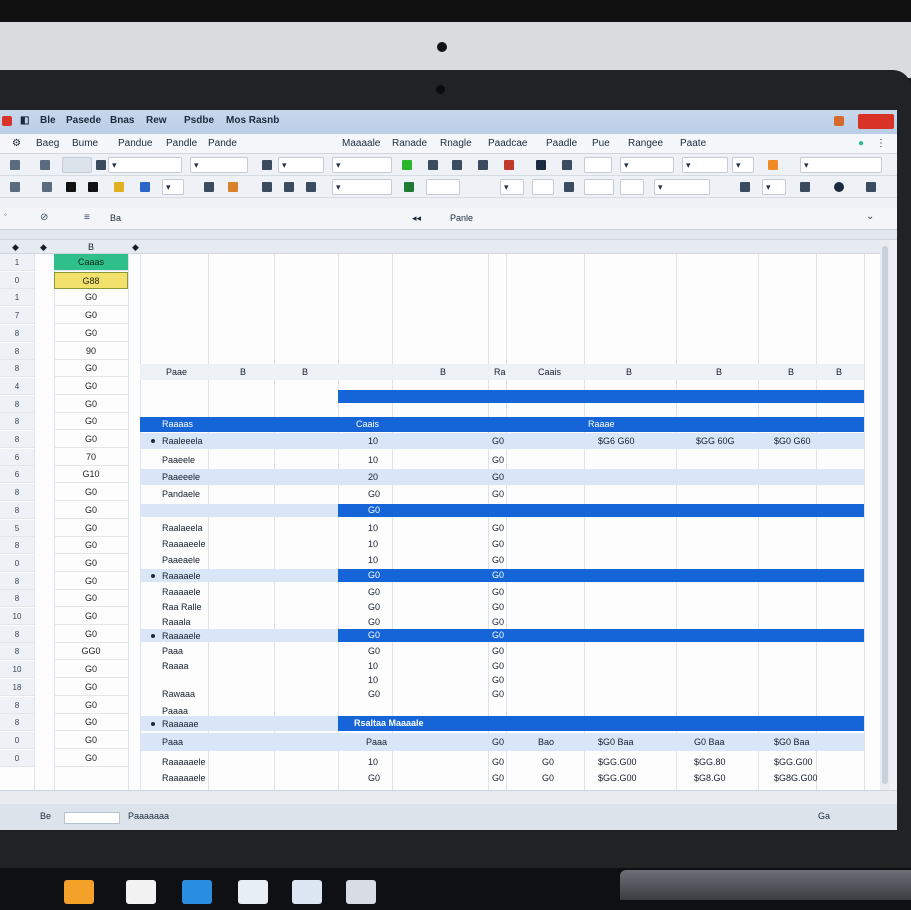 This screenshot has width=911, height=910. I want to click on horizontal-scrollbar, so click(448, 797).